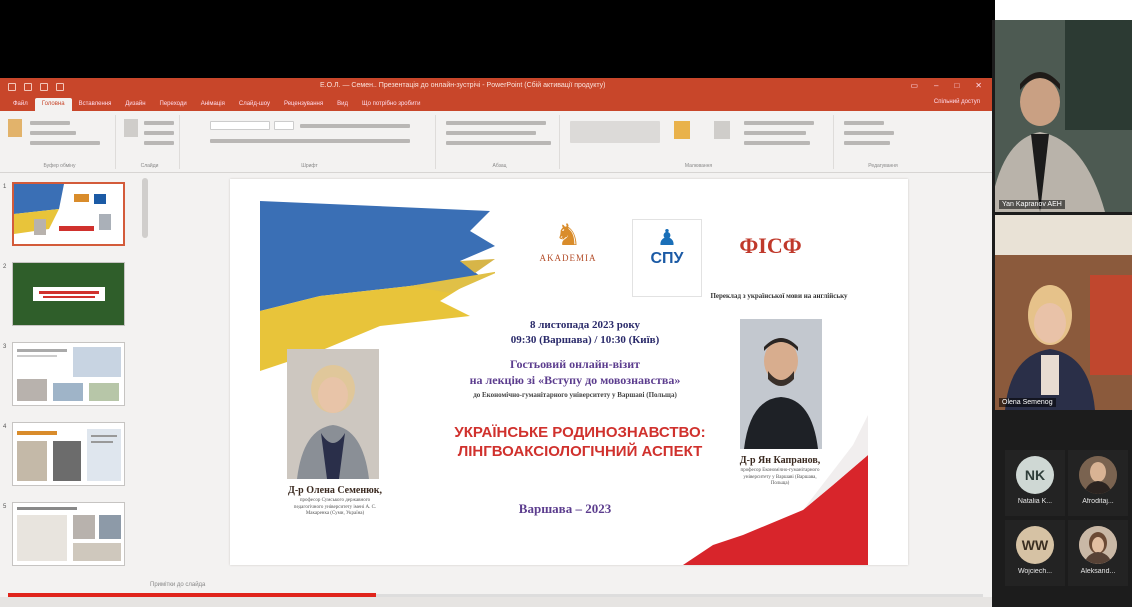 The width and height of the screenshot is (1132, 607). What do you see at coordinates (936, 85) in the screenshot?
I see `minimize-icon: –` at bounding box center [936, 85].